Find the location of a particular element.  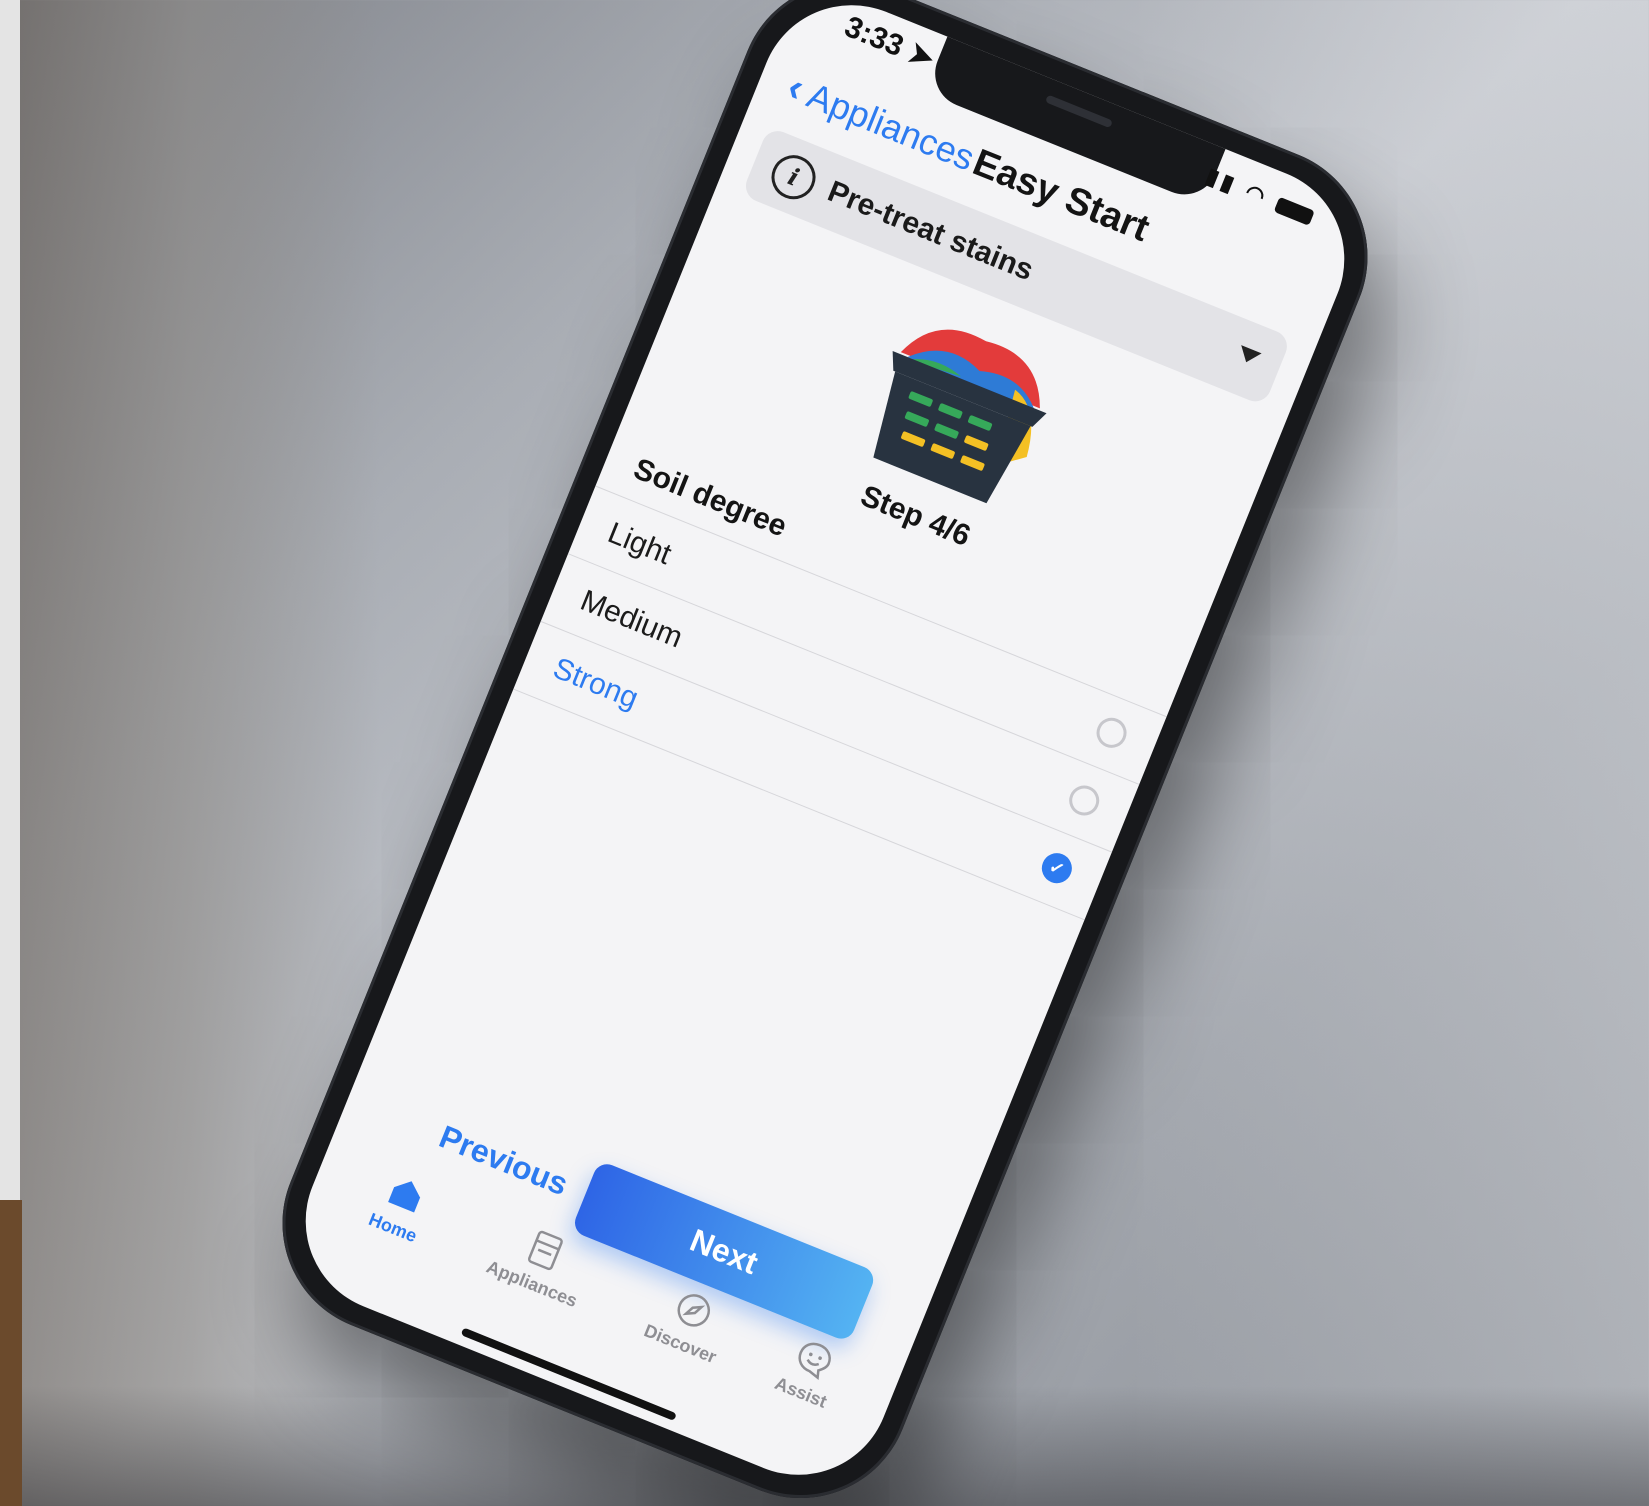

appliance-icon is located at coordinates (545, 1250).